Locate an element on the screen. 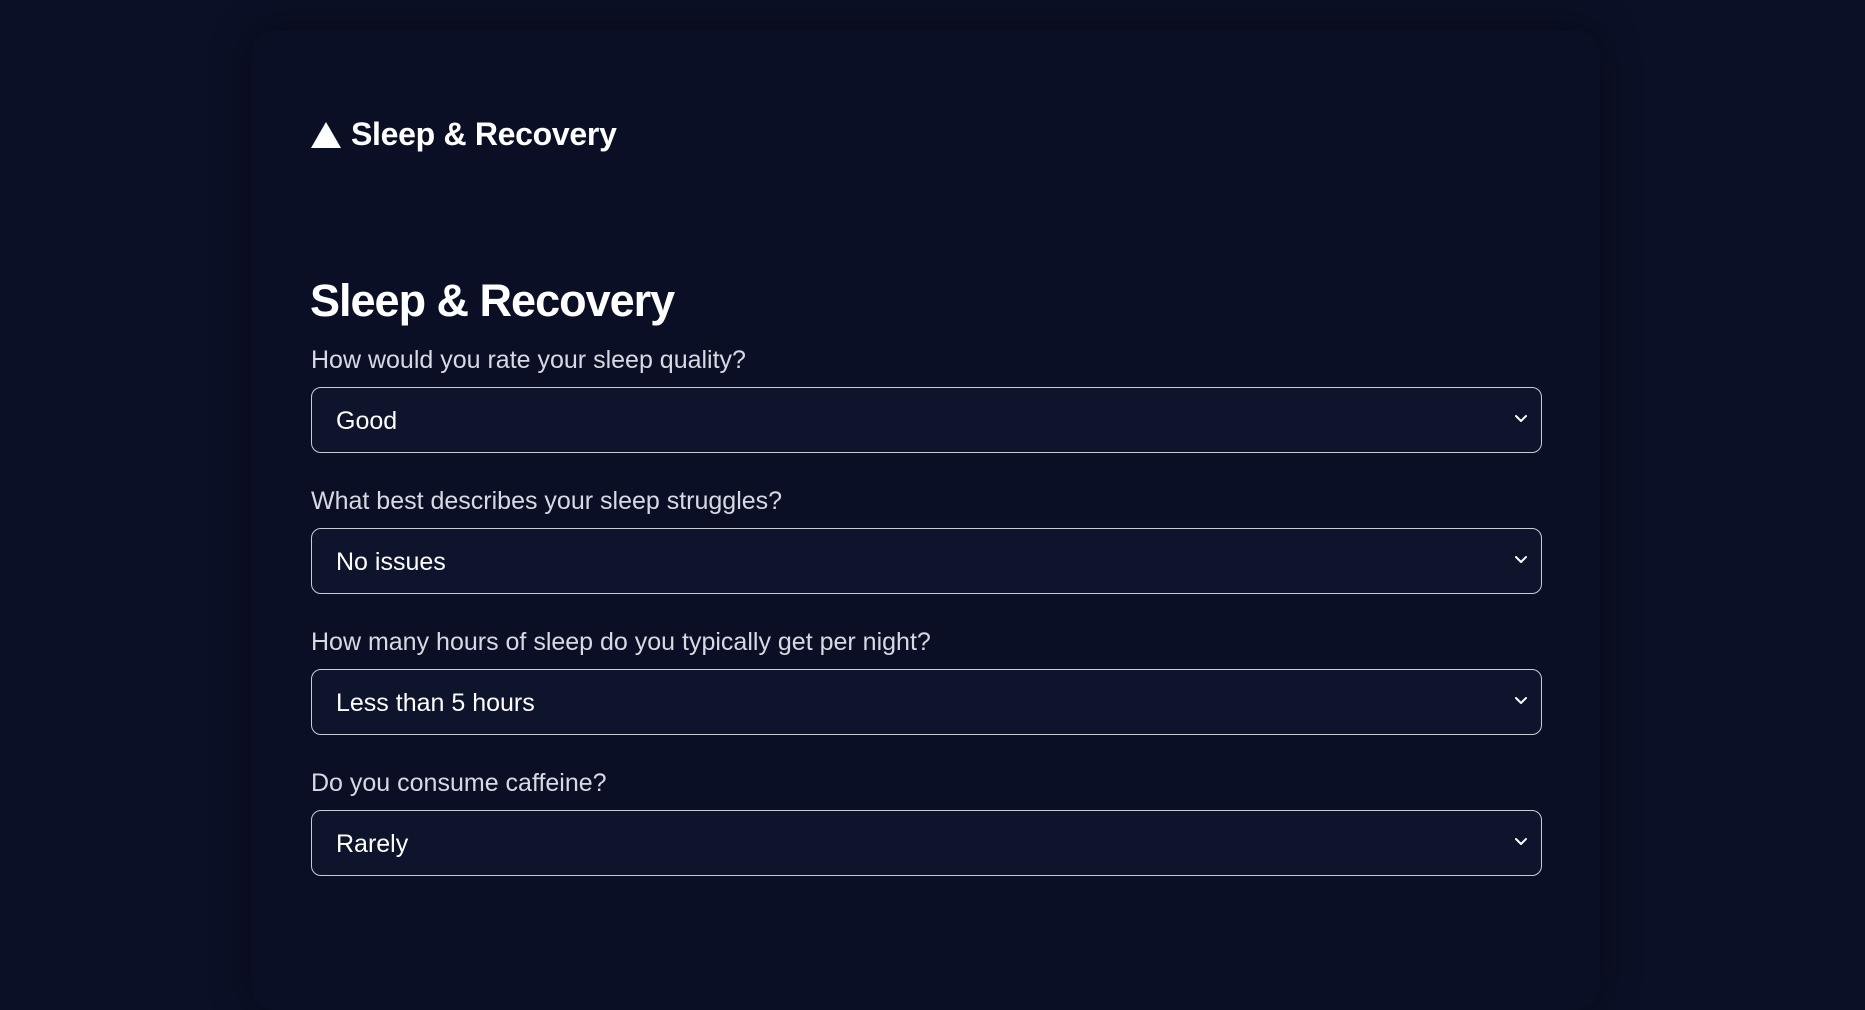 The height and width of the screenshot is (1010, 1865). triangle-icon is located at coordinates (326, 134).